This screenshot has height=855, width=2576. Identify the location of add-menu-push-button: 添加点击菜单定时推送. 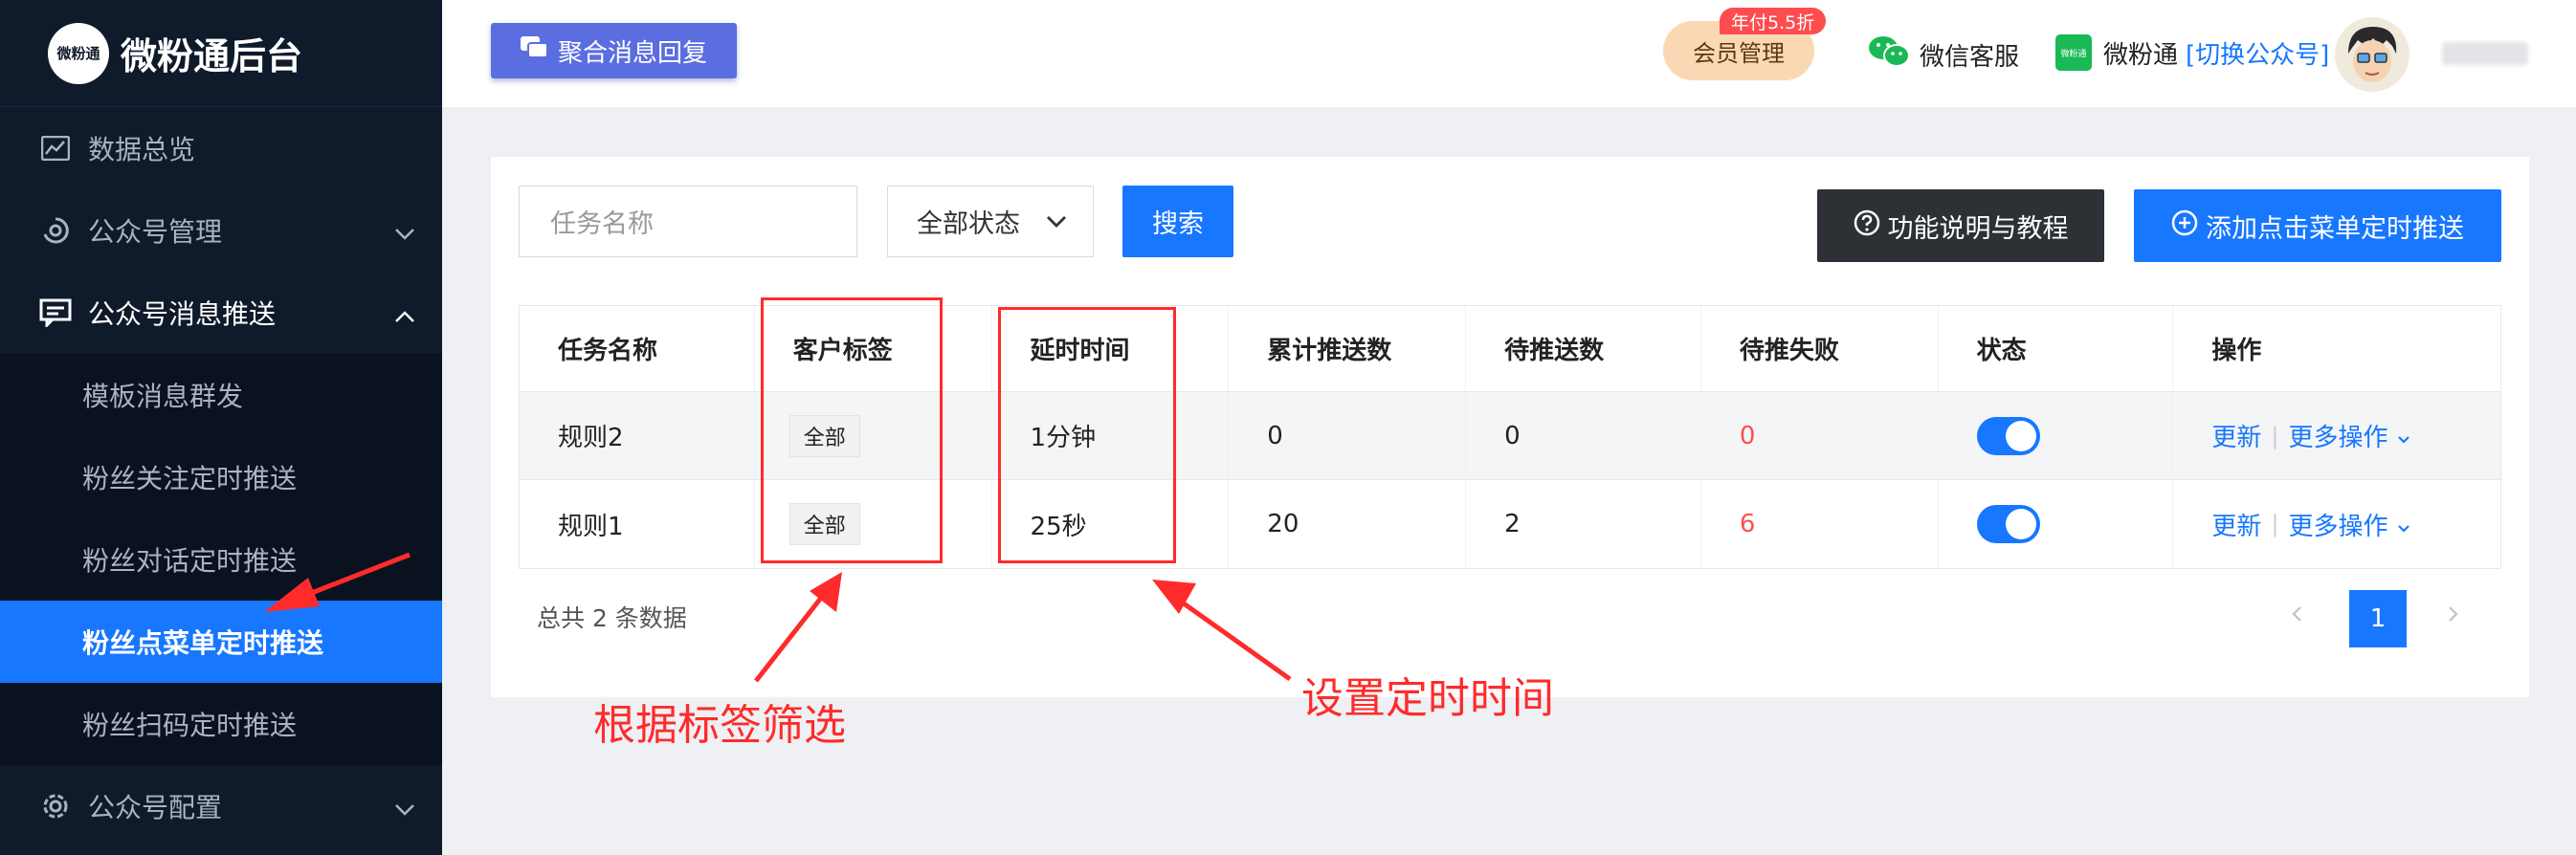
(2317, 225).